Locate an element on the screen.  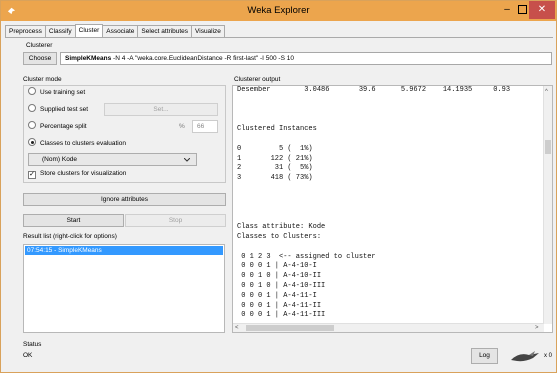
tab-associate: Associate is located at coordinates (120, 31).